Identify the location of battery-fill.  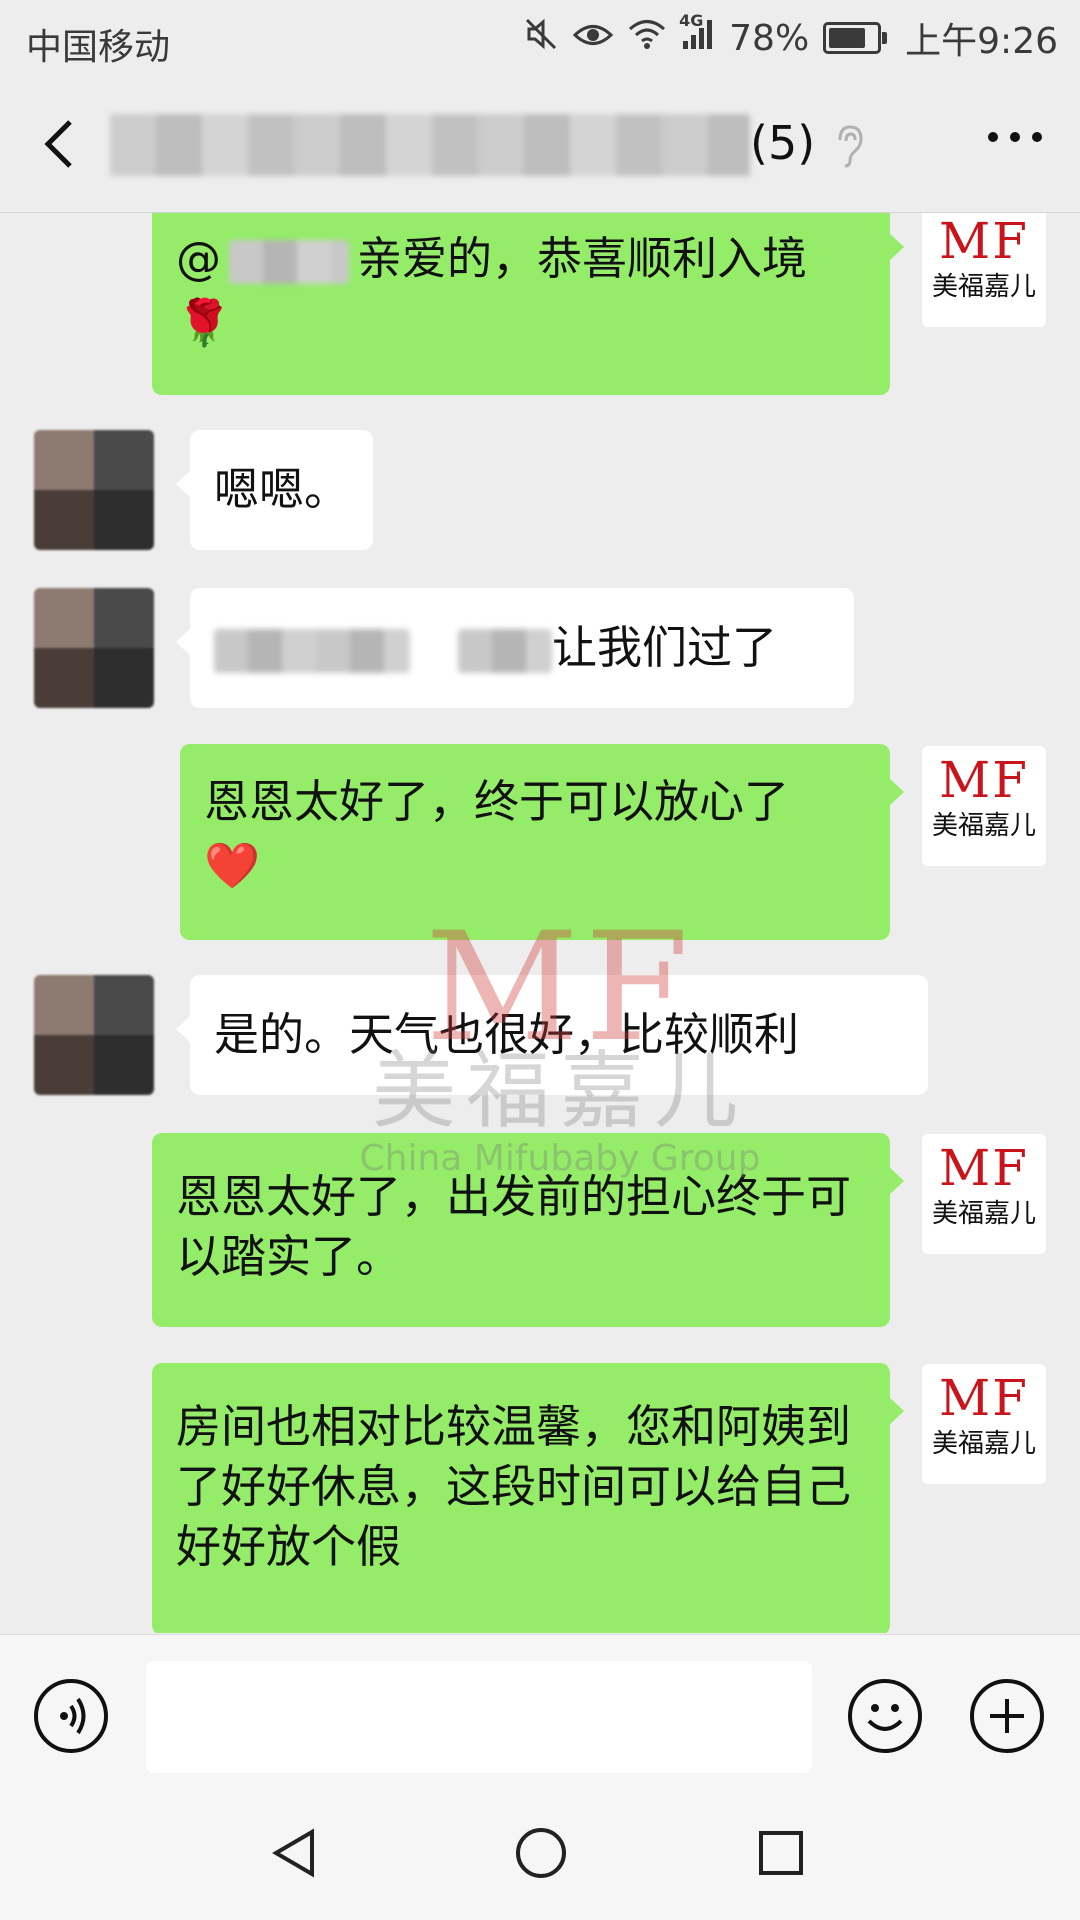
(847, 38).